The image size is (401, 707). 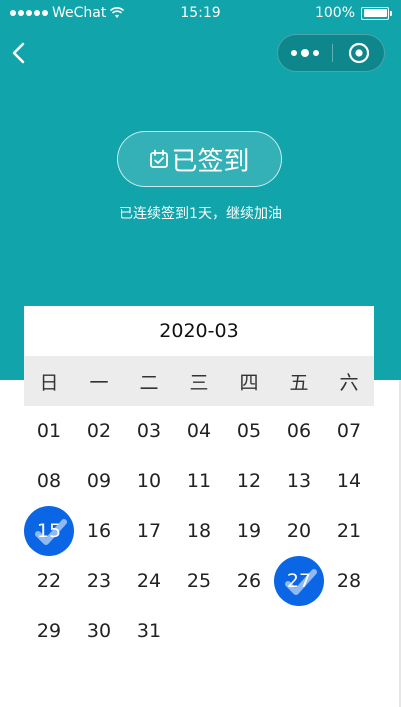 I want to click on weekday-fri: 五, so click(x=299, y=382).